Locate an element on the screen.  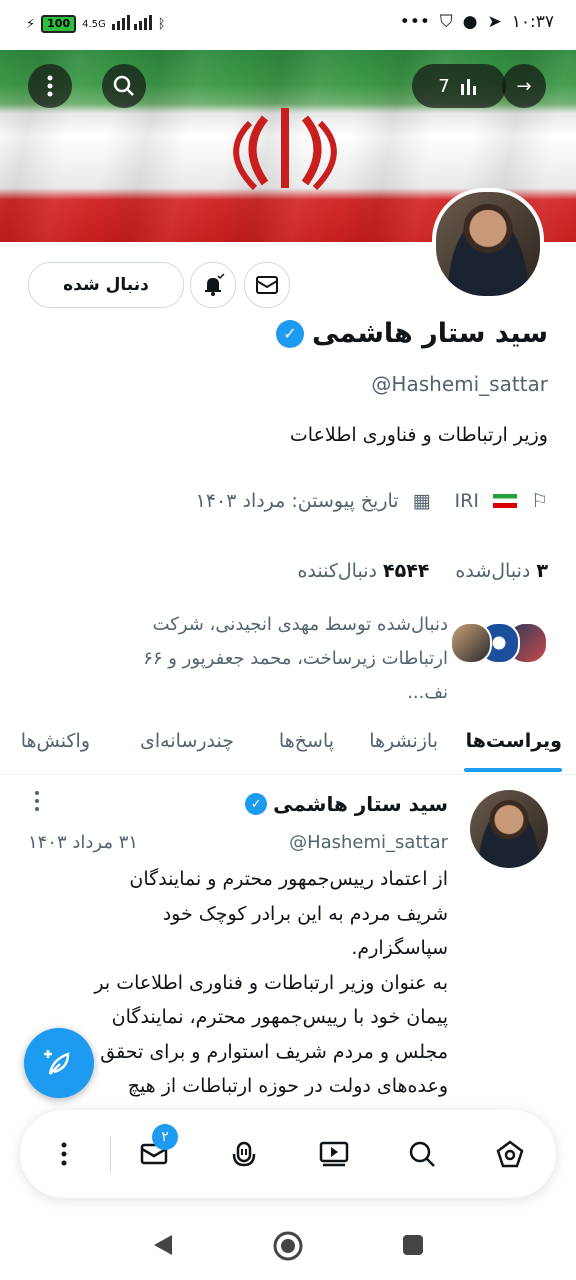
views-count: 7 is located at coordinates (444, 86).